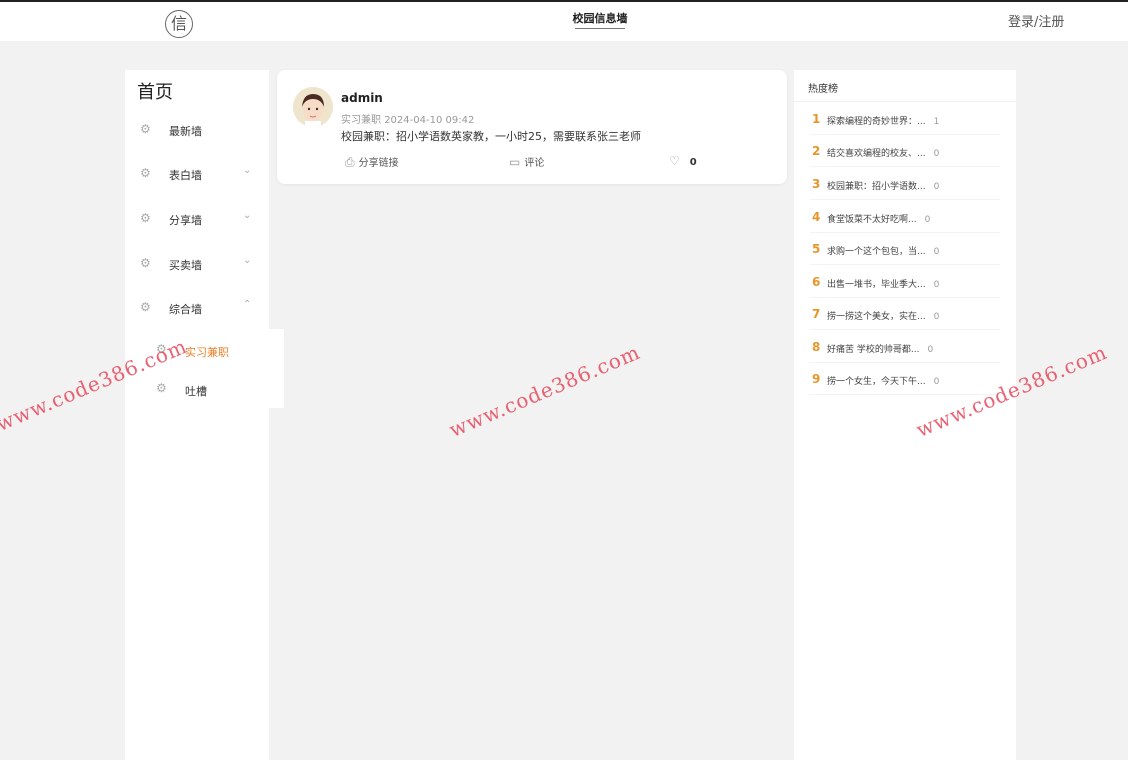 The height and width of the screenshot is (760, 1128). I want to click on sidebar-item-label: 最新墙, so click(185, 131).